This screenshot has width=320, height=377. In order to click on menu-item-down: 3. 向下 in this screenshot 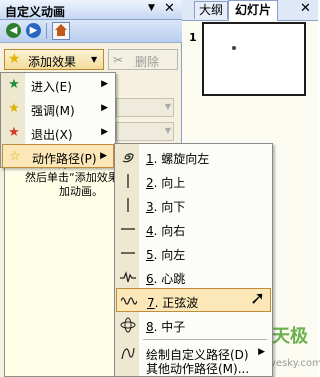, I will do `click(193, 205)`.